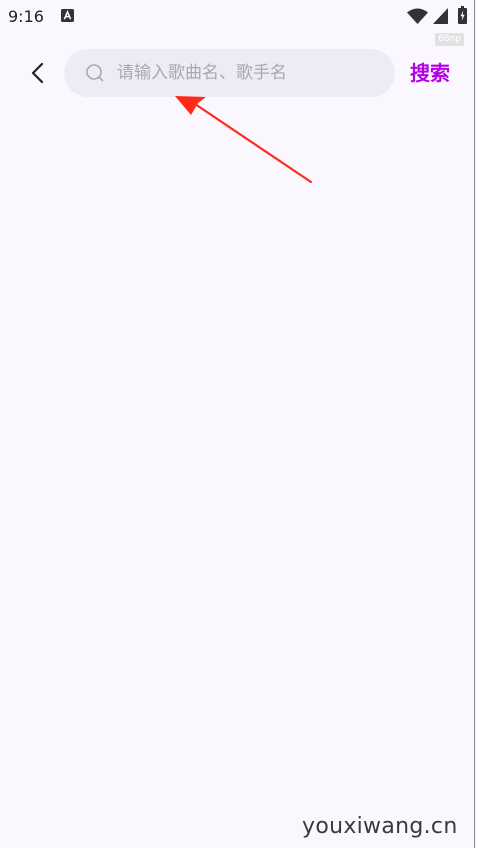 The width and height of the screenshot is (477, 848). I want to click on search-icon, so click(95, 73).